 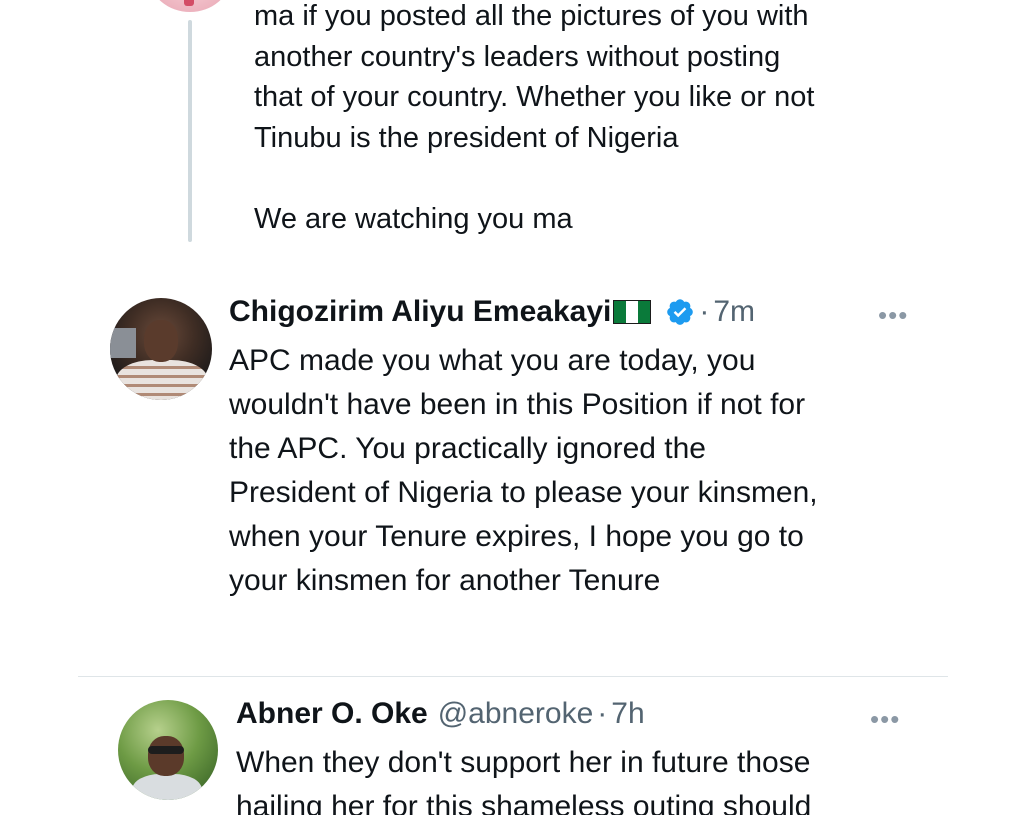 What do you see at coordinates (516, 714) in the screenshot?
I see `author-handle: @abneroke` at bounding box center [516, 714].